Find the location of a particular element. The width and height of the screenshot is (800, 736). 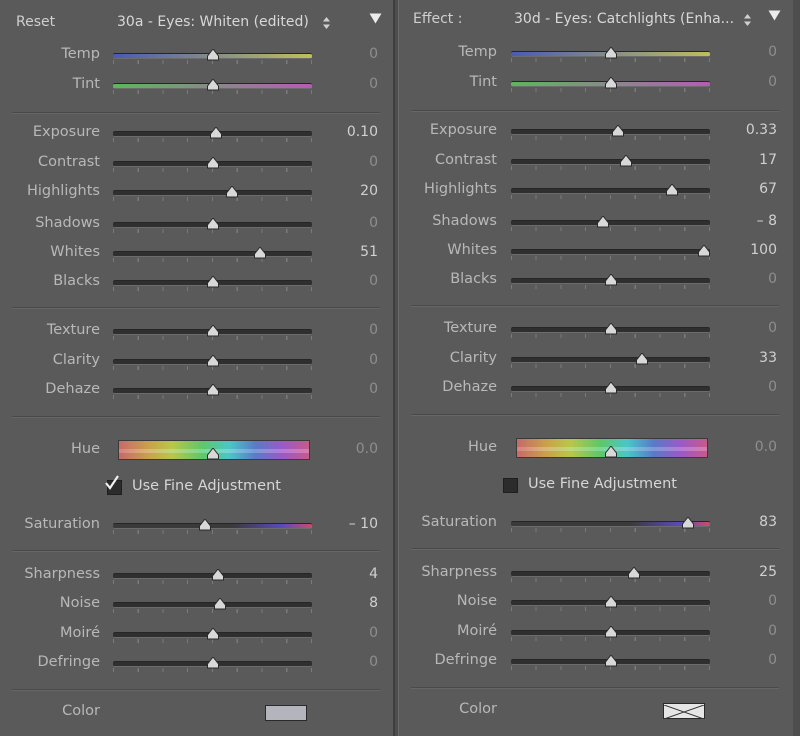

right-shadows-value: – 8 is located at coordinates (752, 221).